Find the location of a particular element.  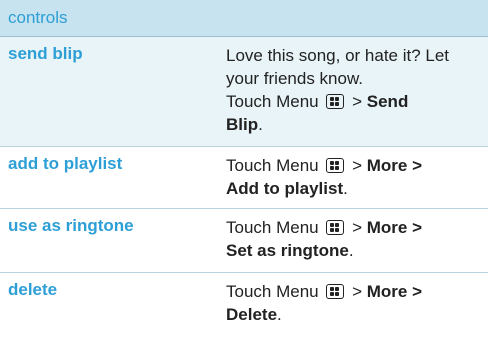

menu-target-cont: Set as ringtone is located at coordinates (287, 250).